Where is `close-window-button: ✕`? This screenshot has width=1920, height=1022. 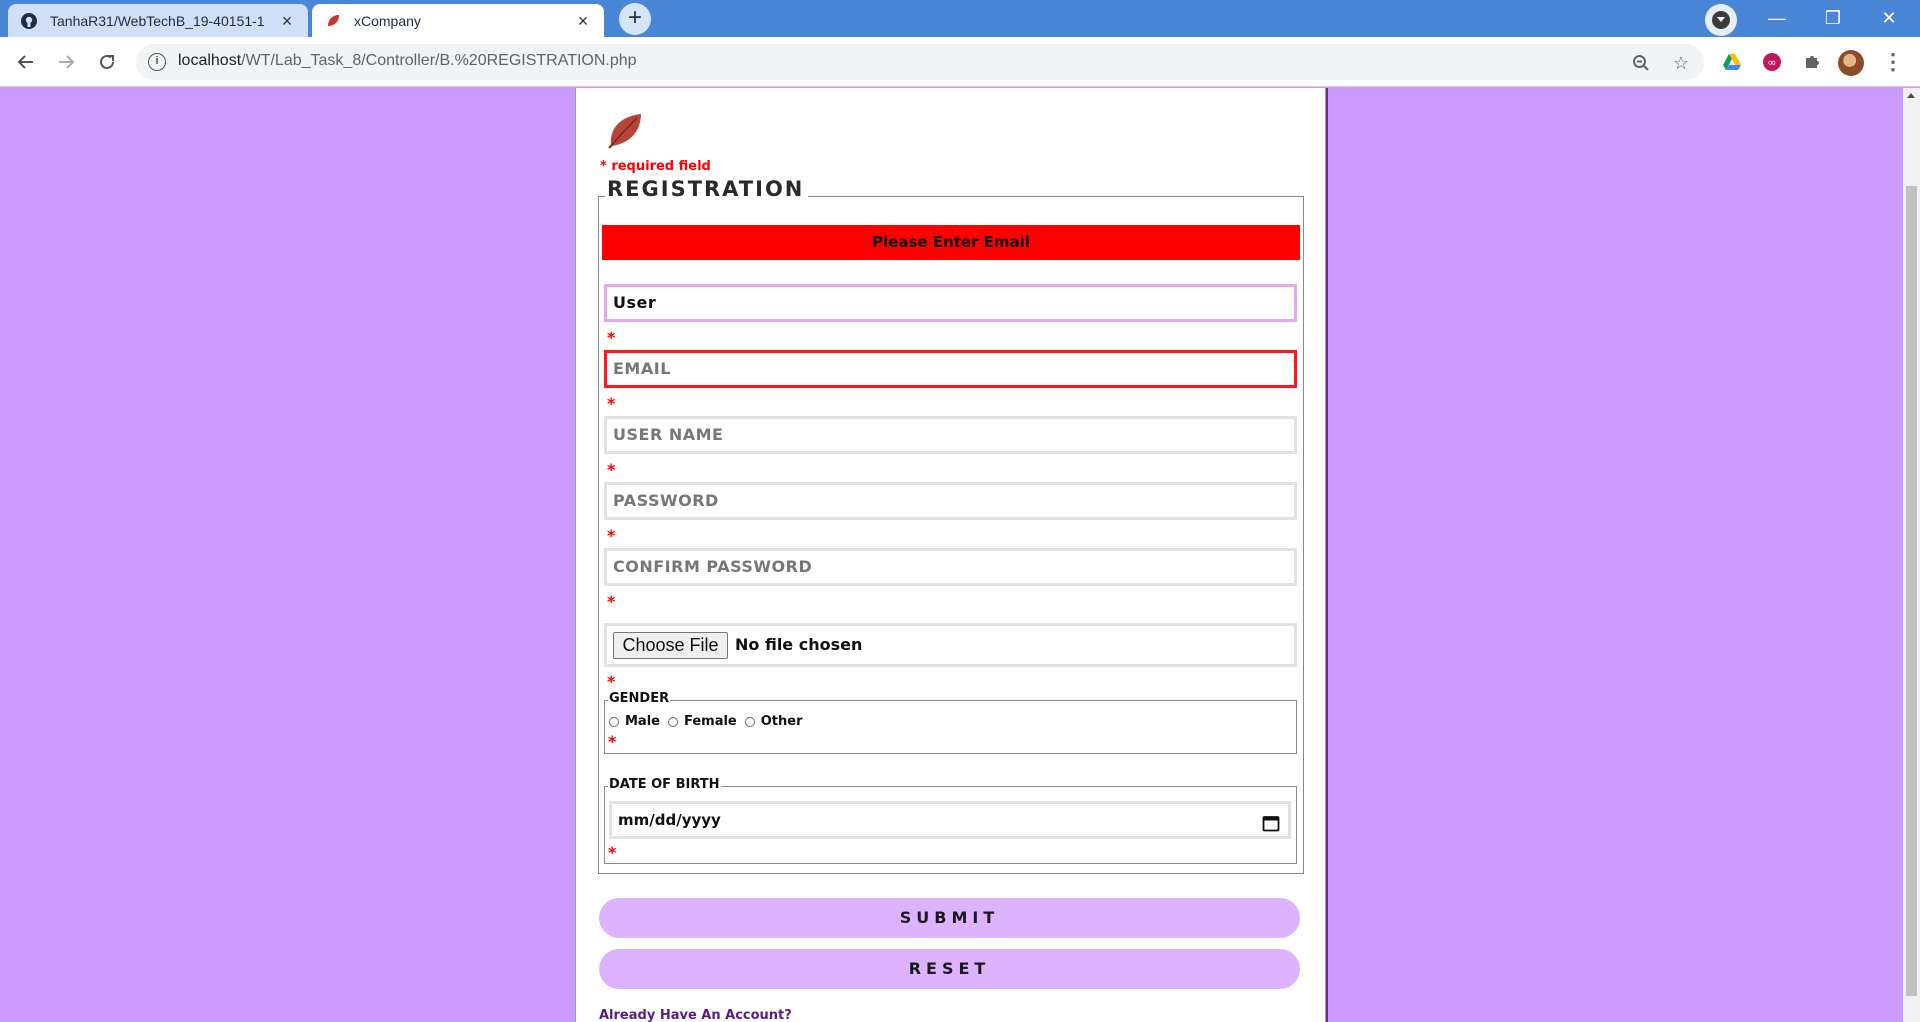 close-window-button: ✕ is located at coordinates (1889, 18).